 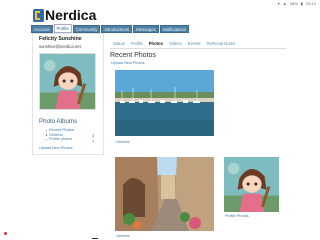 What do you see at coordinates (123, 236) in the screenshot?
I see `photo-caption-alley: General` at bounding box center [123, 236].